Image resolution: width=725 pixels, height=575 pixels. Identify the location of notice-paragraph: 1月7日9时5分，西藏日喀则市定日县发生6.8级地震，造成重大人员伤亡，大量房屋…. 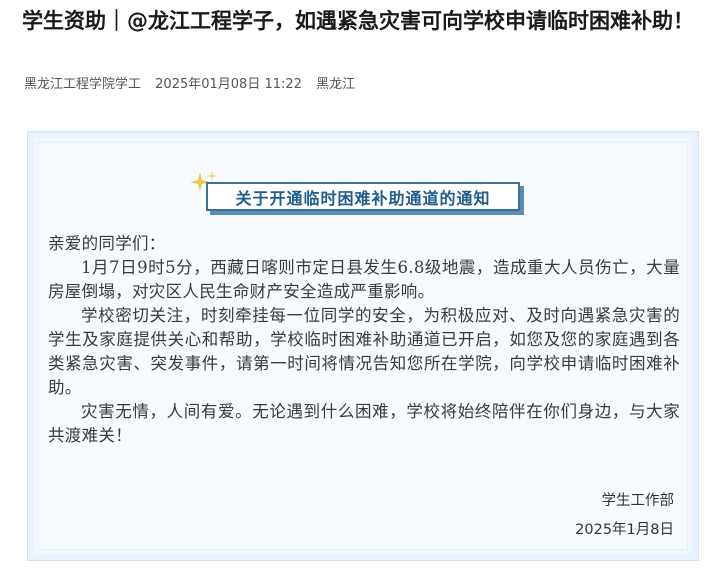
(364, 279).